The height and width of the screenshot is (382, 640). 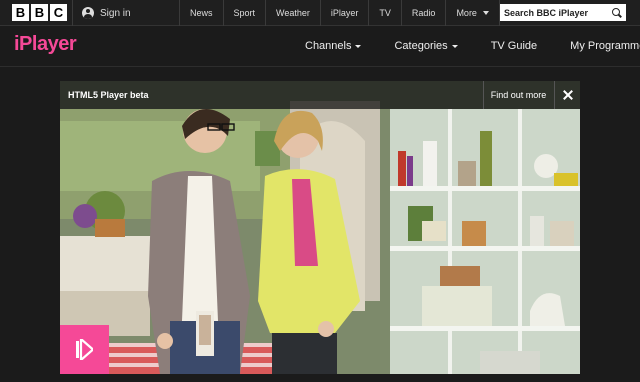 I want to click on play-button, so click(x=84, y=349).